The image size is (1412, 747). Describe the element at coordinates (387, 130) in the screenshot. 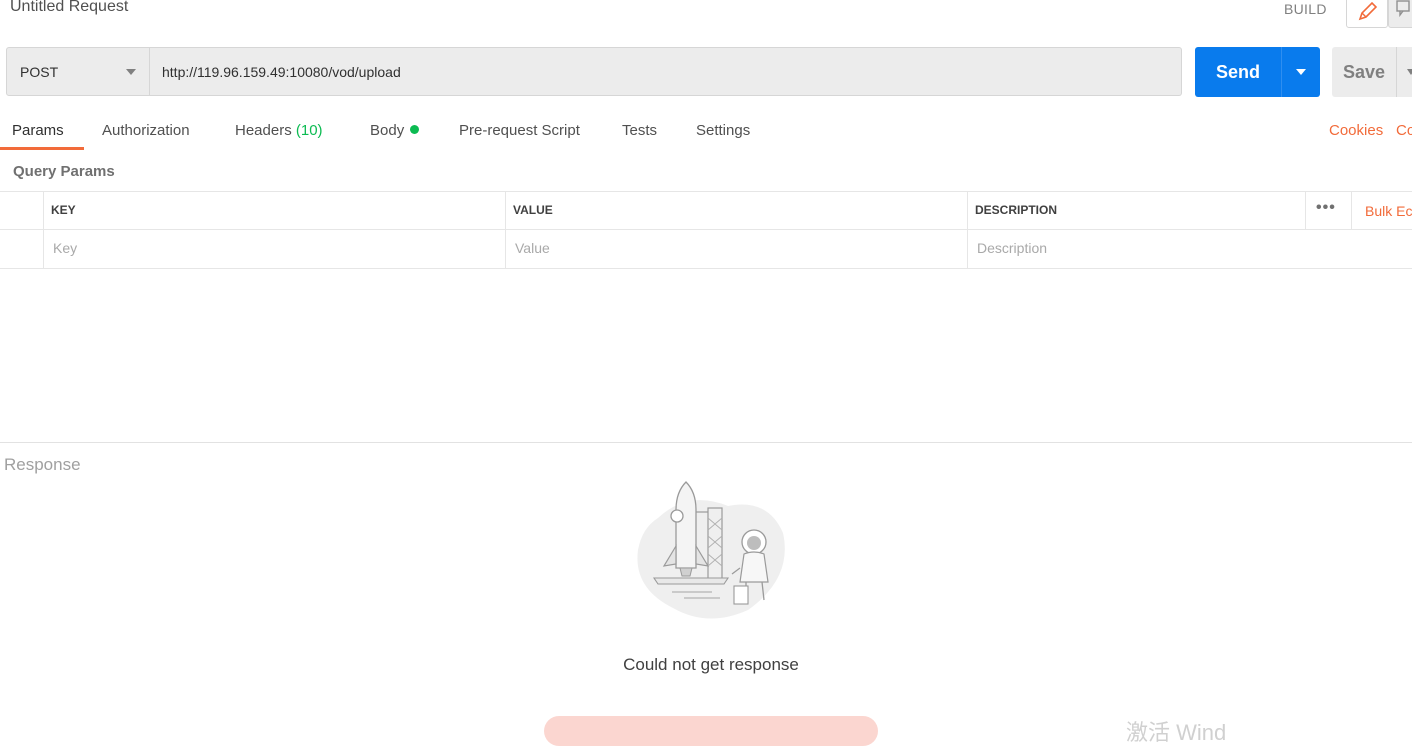

I see `tab-body-label: Body` at that location.